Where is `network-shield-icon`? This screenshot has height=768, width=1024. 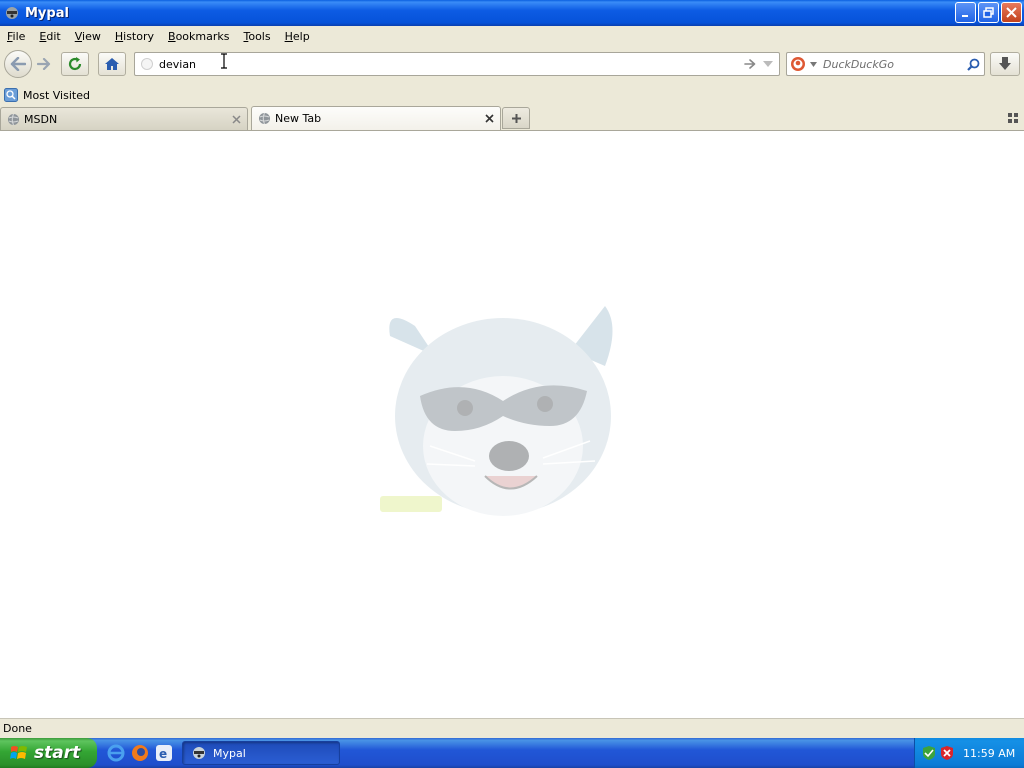 network-shield-icon is located at coordinates (929, 753).